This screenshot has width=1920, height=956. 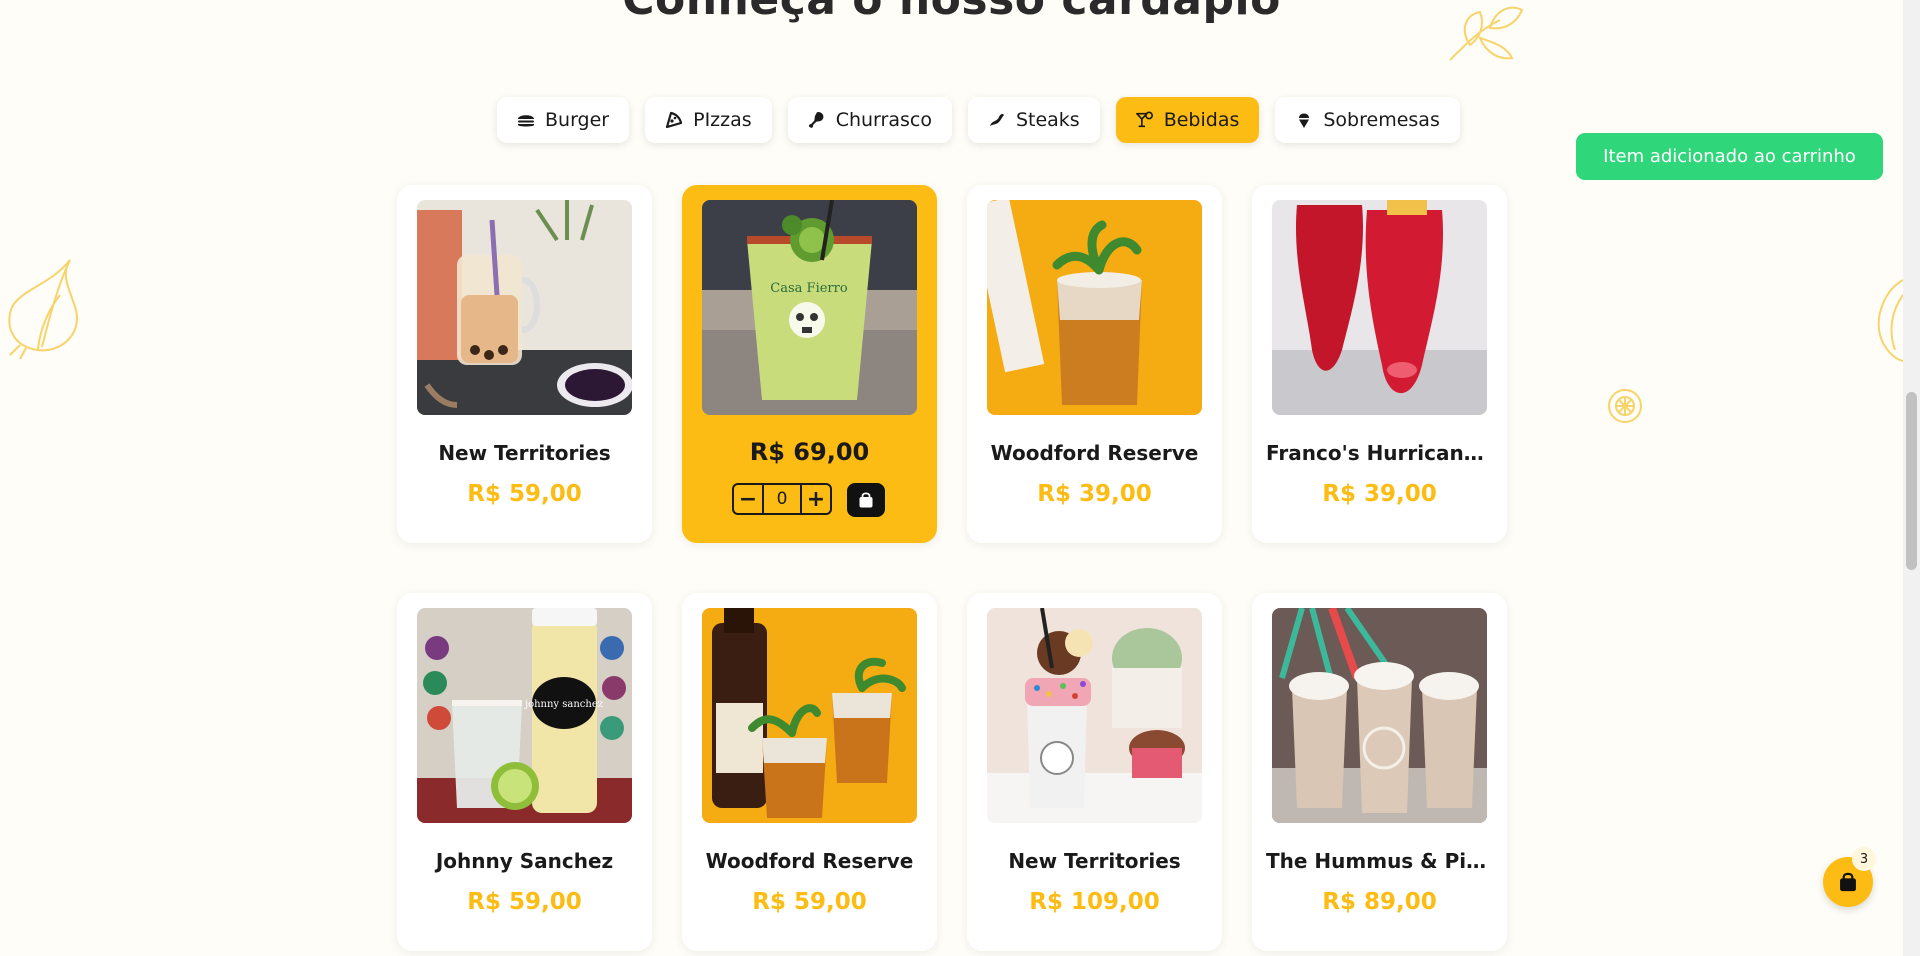 I want to click on product-card: The Hummus & Pit... R$ 89,00, so click(x=1379, y=772).